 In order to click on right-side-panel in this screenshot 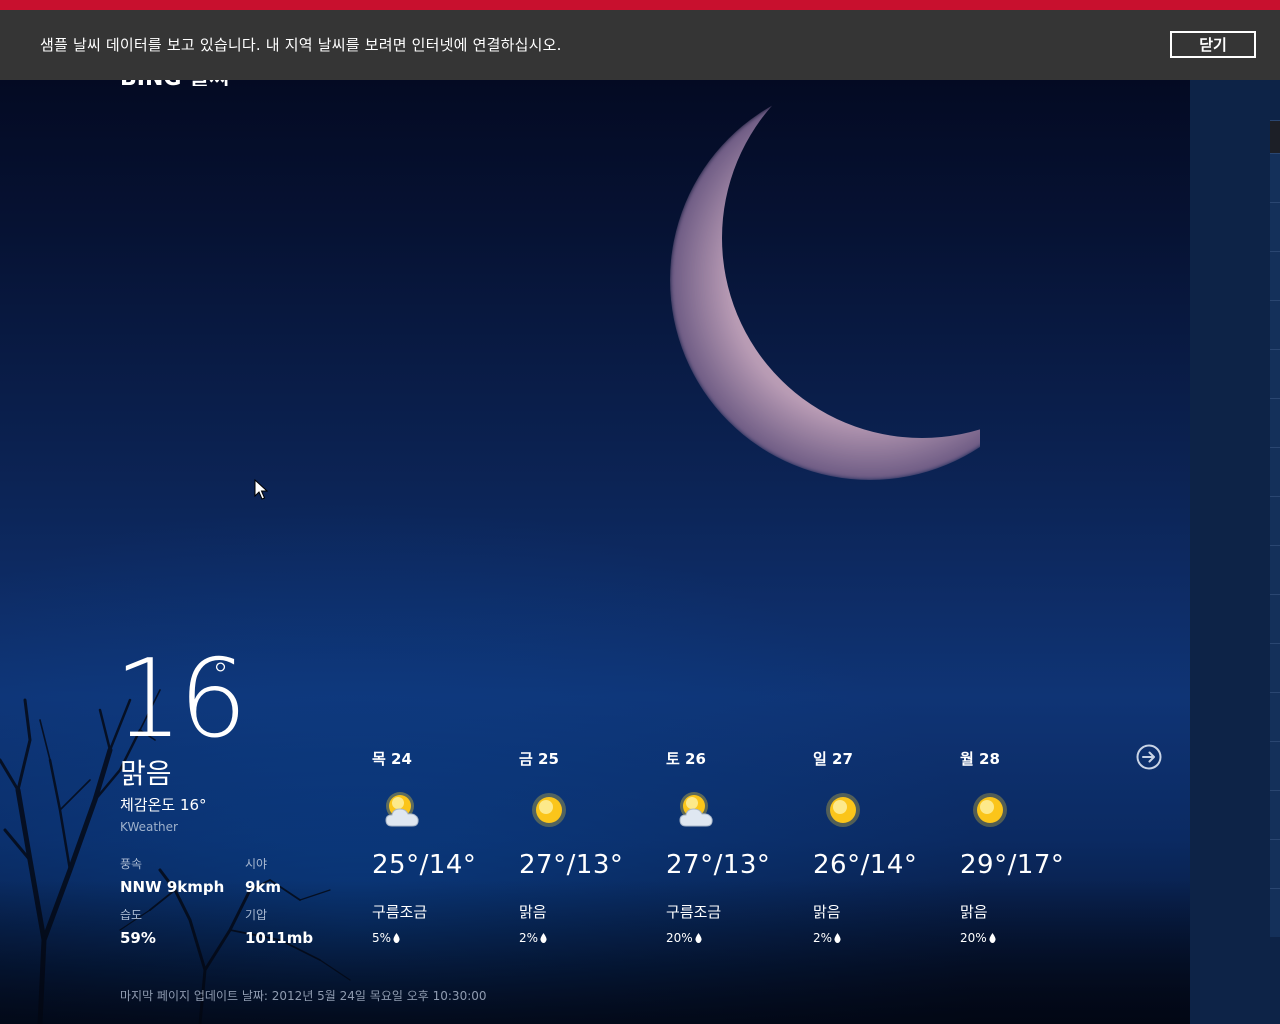, I will do `click(1235, 512)`.